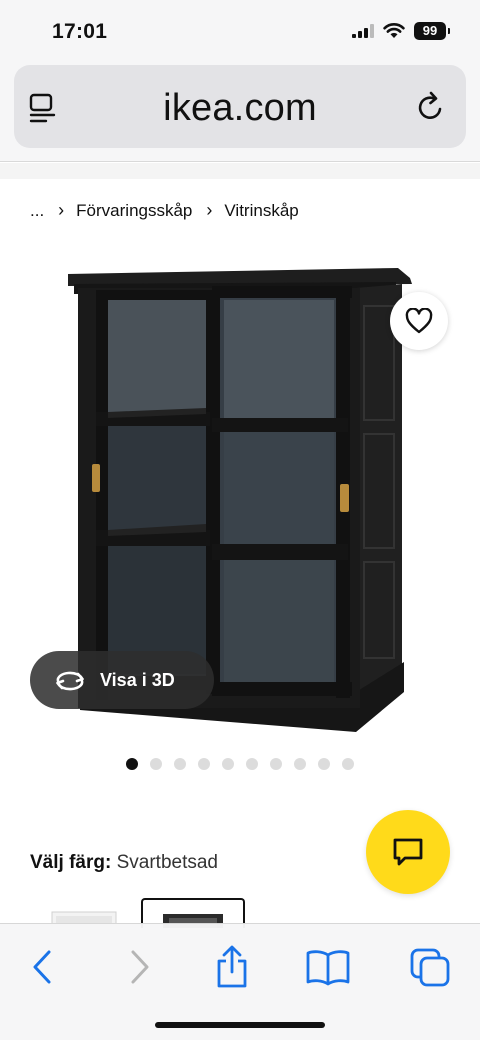 The width and height of the screenshot is (480, 1040). I want to click on carousel-dots, so click(240, 764).